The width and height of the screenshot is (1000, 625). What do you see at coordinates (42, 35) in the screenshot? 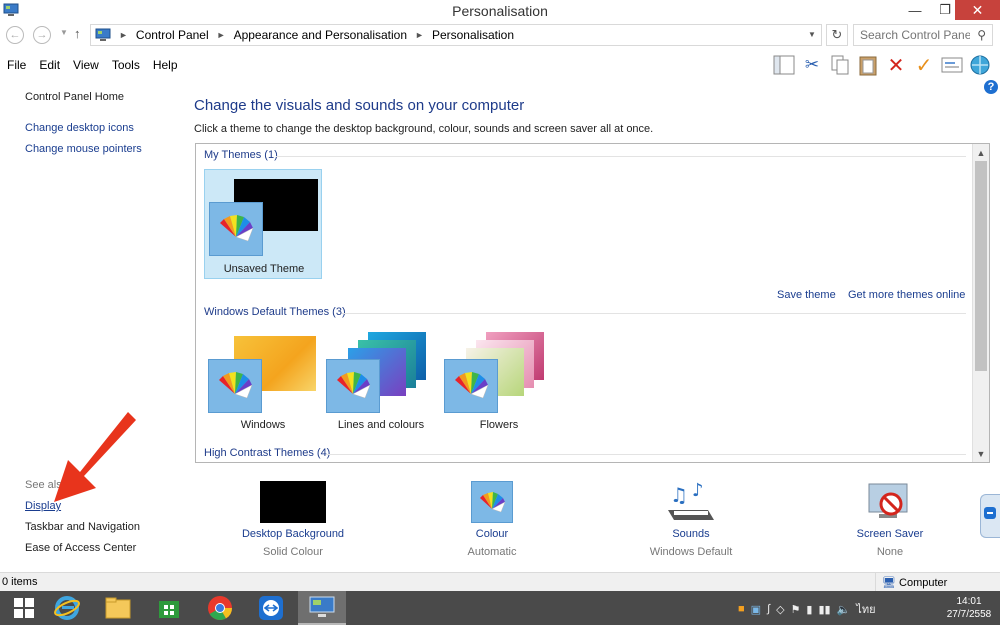
I see `forward-button: →` at bounding box center [42, 35].